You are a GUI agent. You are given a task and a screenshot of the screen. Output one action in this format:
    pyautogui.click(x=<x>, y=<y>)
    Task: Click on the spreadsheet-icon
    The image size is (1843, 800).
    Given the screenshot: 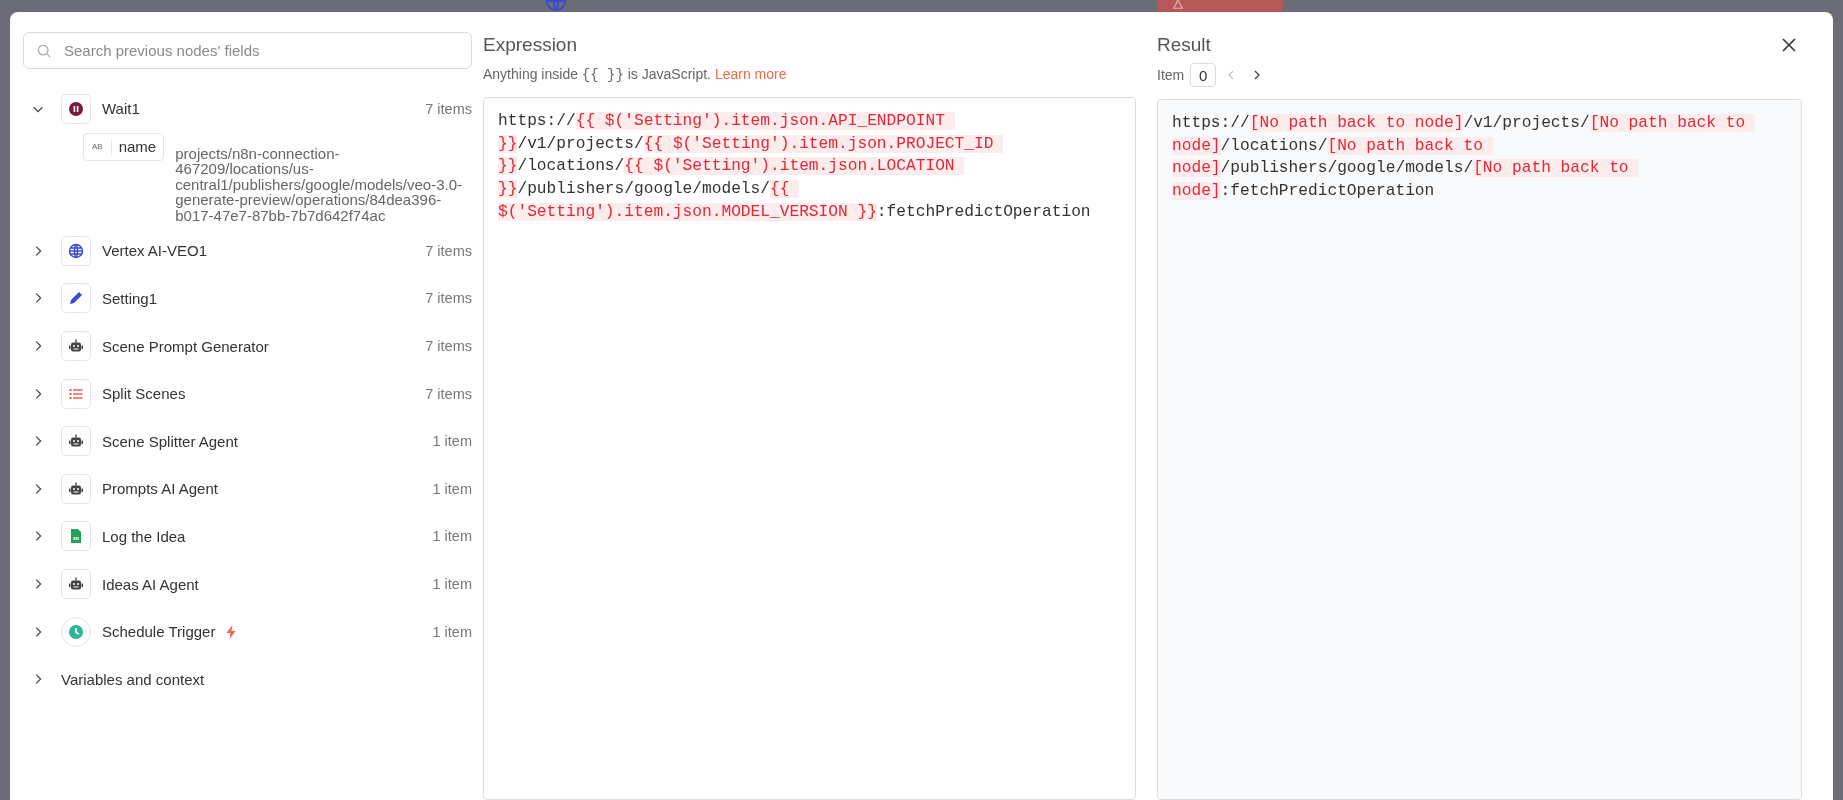 What is the action you would take?
    pyautogui.click(x=76, y=536)
    